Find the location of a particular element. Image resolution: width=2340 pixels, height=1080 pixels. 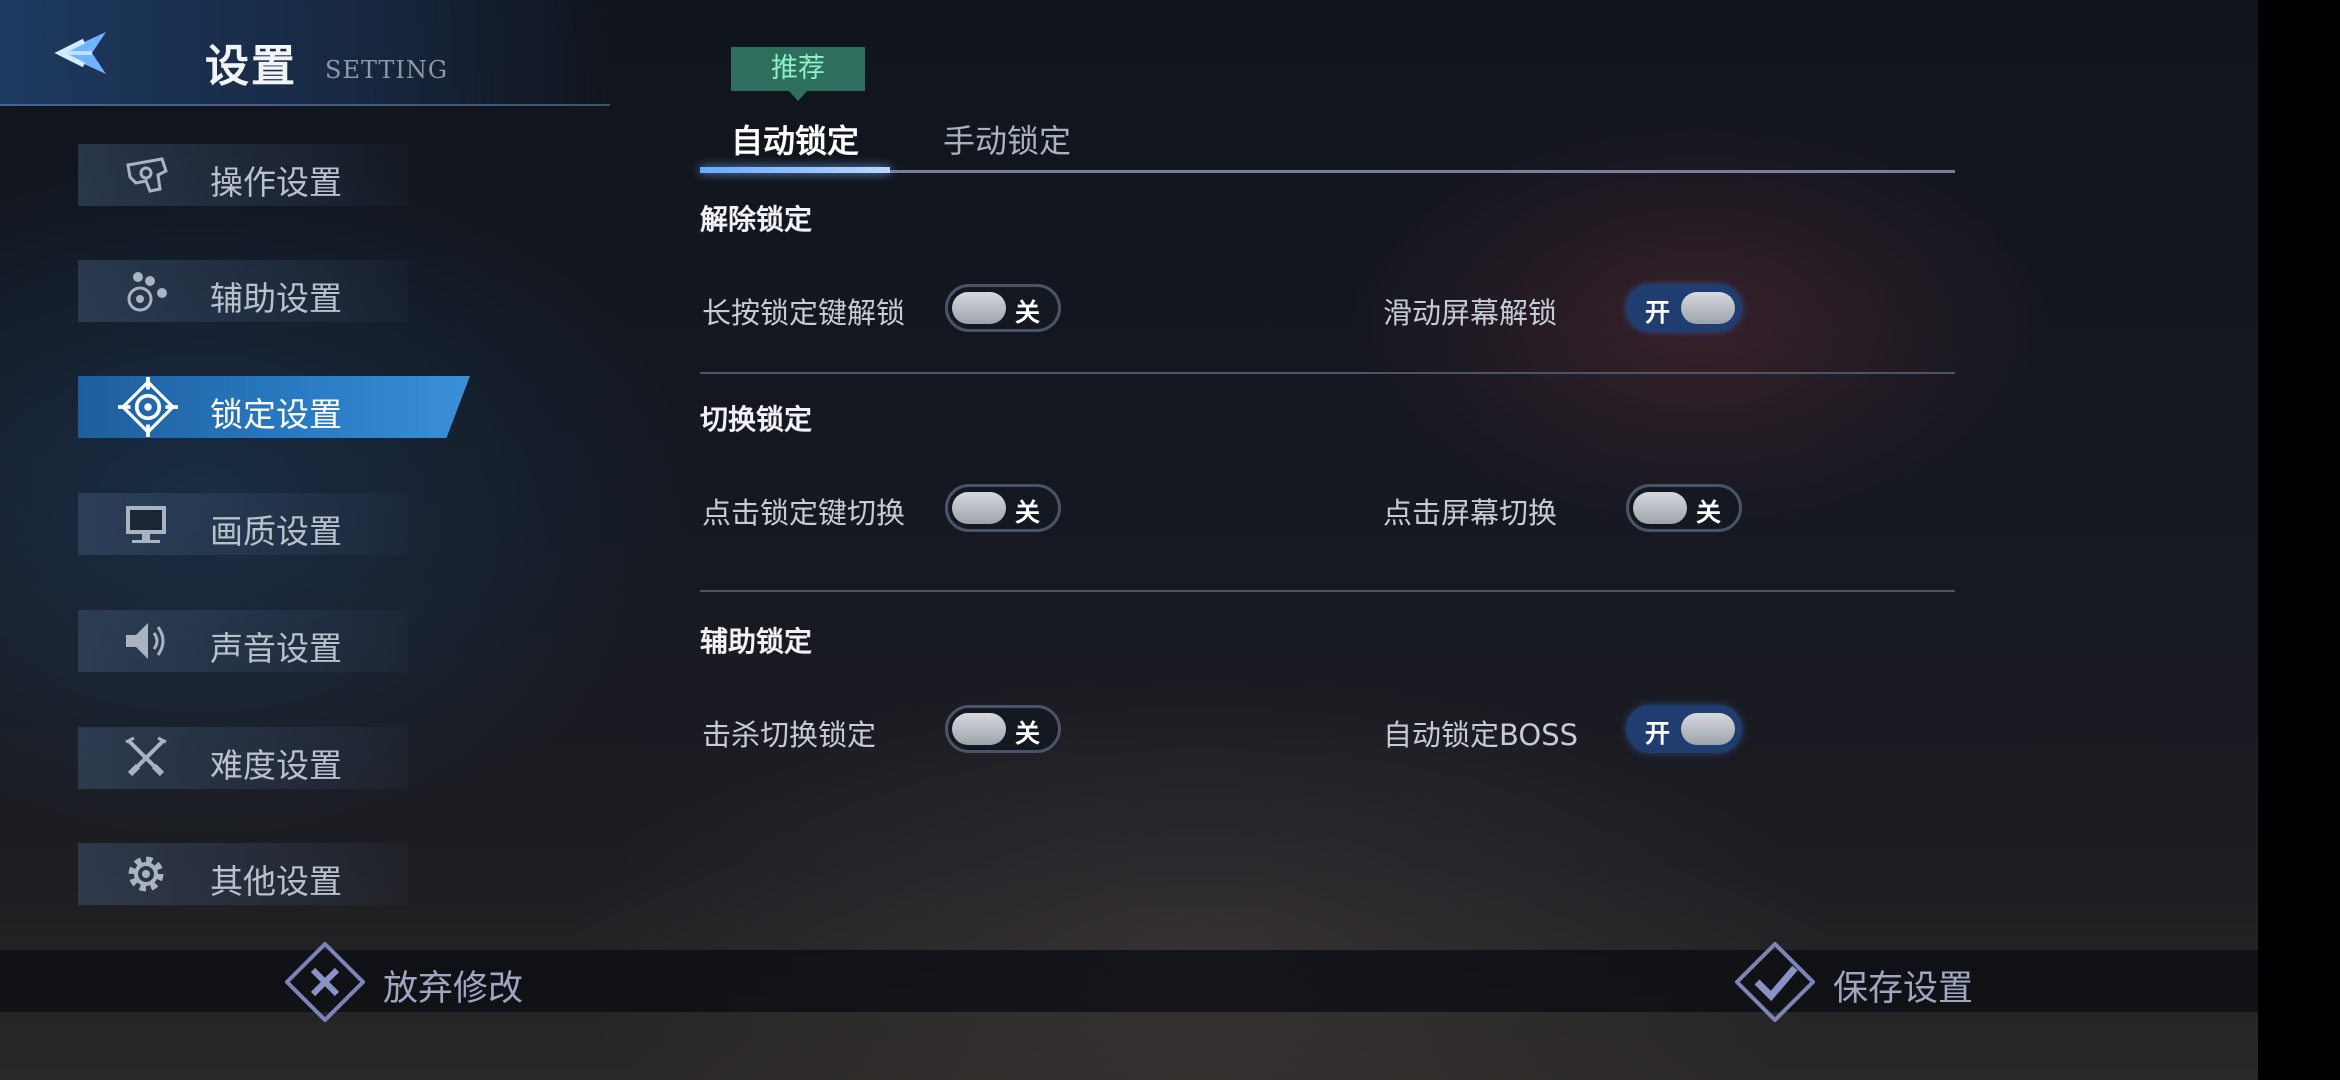

crosshair-icon is located at coordinates (148, 407).